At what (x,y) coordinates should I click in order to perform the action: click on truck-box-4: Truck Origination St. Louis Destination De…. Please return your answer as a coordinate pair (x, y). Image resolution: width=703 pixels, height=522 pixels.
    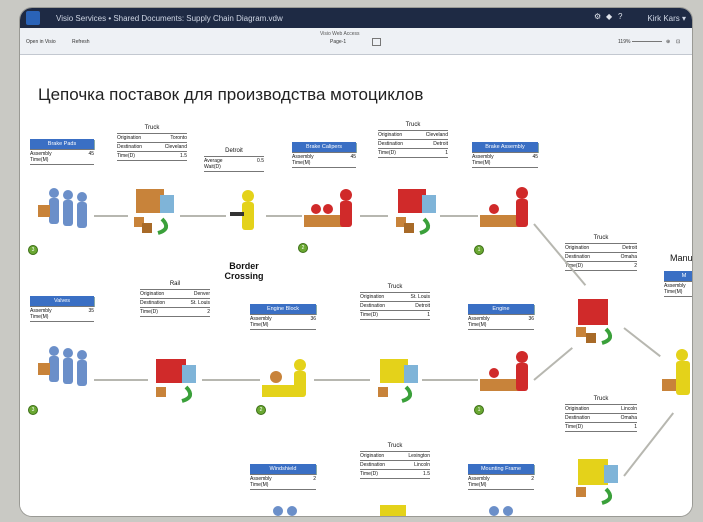
    Looking at the image, I should click on (395, 302).